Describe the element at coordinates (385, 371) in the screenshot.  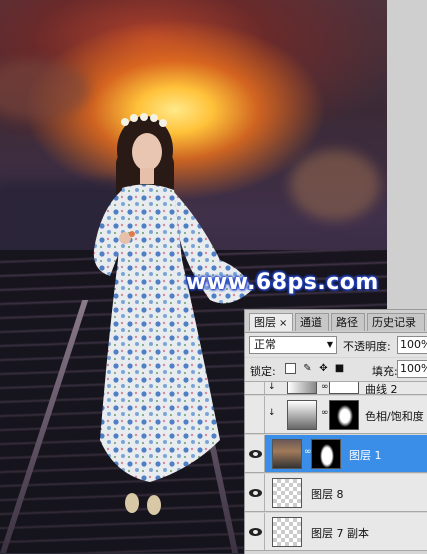
I see `fill-label: 填充:` at that location.